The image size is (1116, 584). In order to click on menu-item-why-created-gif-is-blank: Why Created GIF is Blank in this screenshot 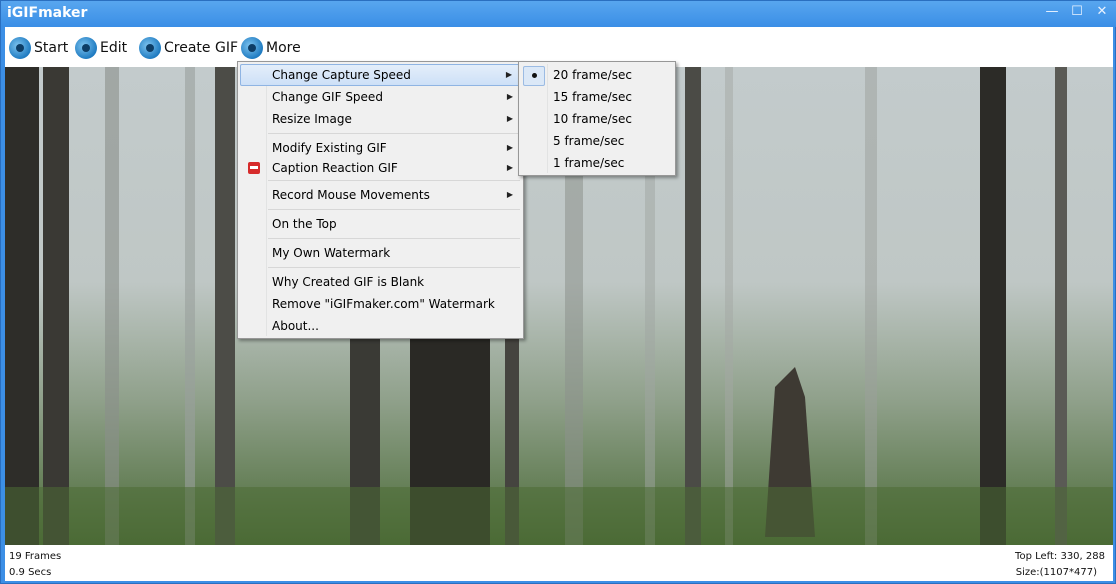, I will do `click(380, 282)`.